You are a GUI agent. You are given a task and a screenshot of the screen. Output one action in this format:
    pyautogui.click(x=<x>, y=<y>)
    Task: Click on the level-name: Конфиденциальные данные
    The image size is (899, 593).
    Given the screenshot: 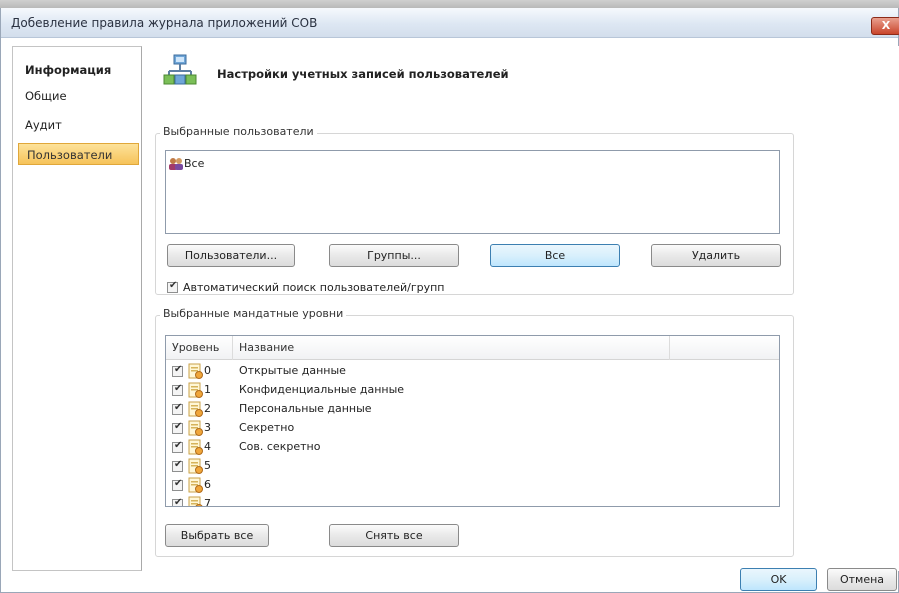 What is the action you would take?
    pyautogui.click(x=322, y=389)
    